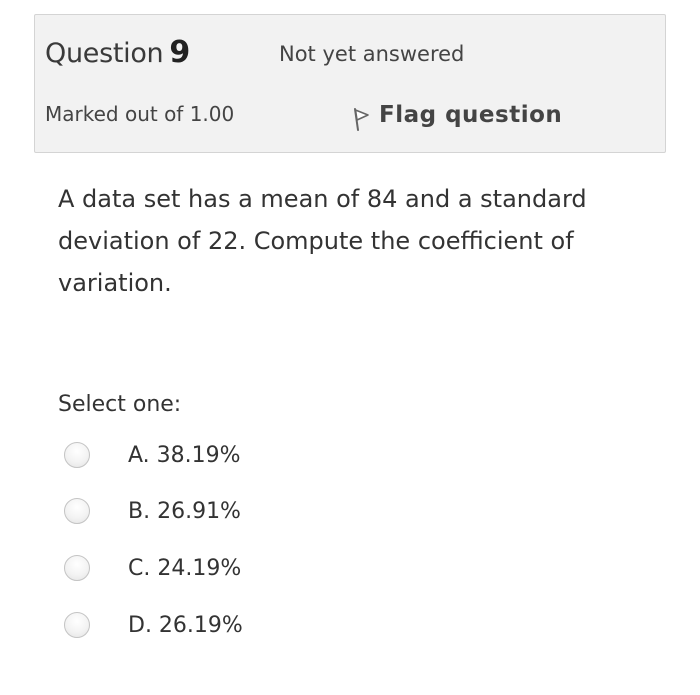 The width and height of the screenshot is (700, 695). I want to click on answer-option-label: B. 26.91%, so click(184, 511).